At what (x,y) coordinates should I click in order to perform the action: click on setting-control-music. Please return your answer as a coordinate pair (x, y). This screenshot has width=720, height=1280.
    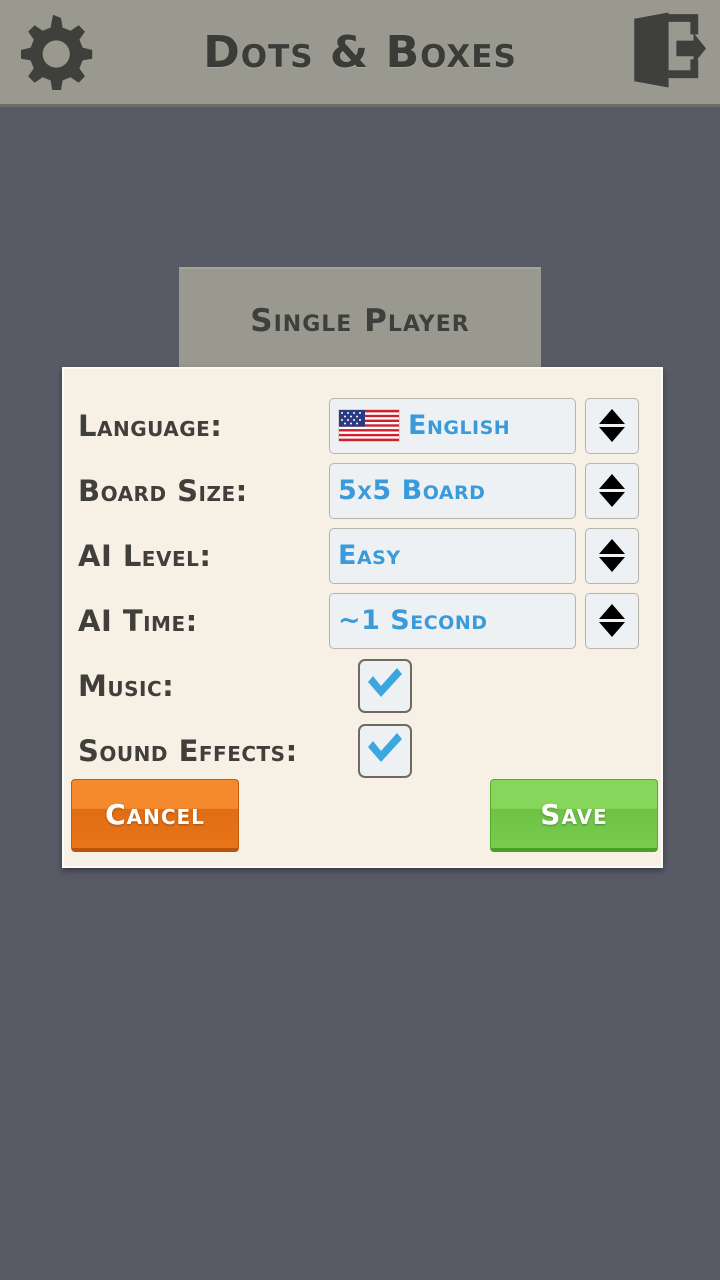
    Looking at the image, I should click on (385, 685).